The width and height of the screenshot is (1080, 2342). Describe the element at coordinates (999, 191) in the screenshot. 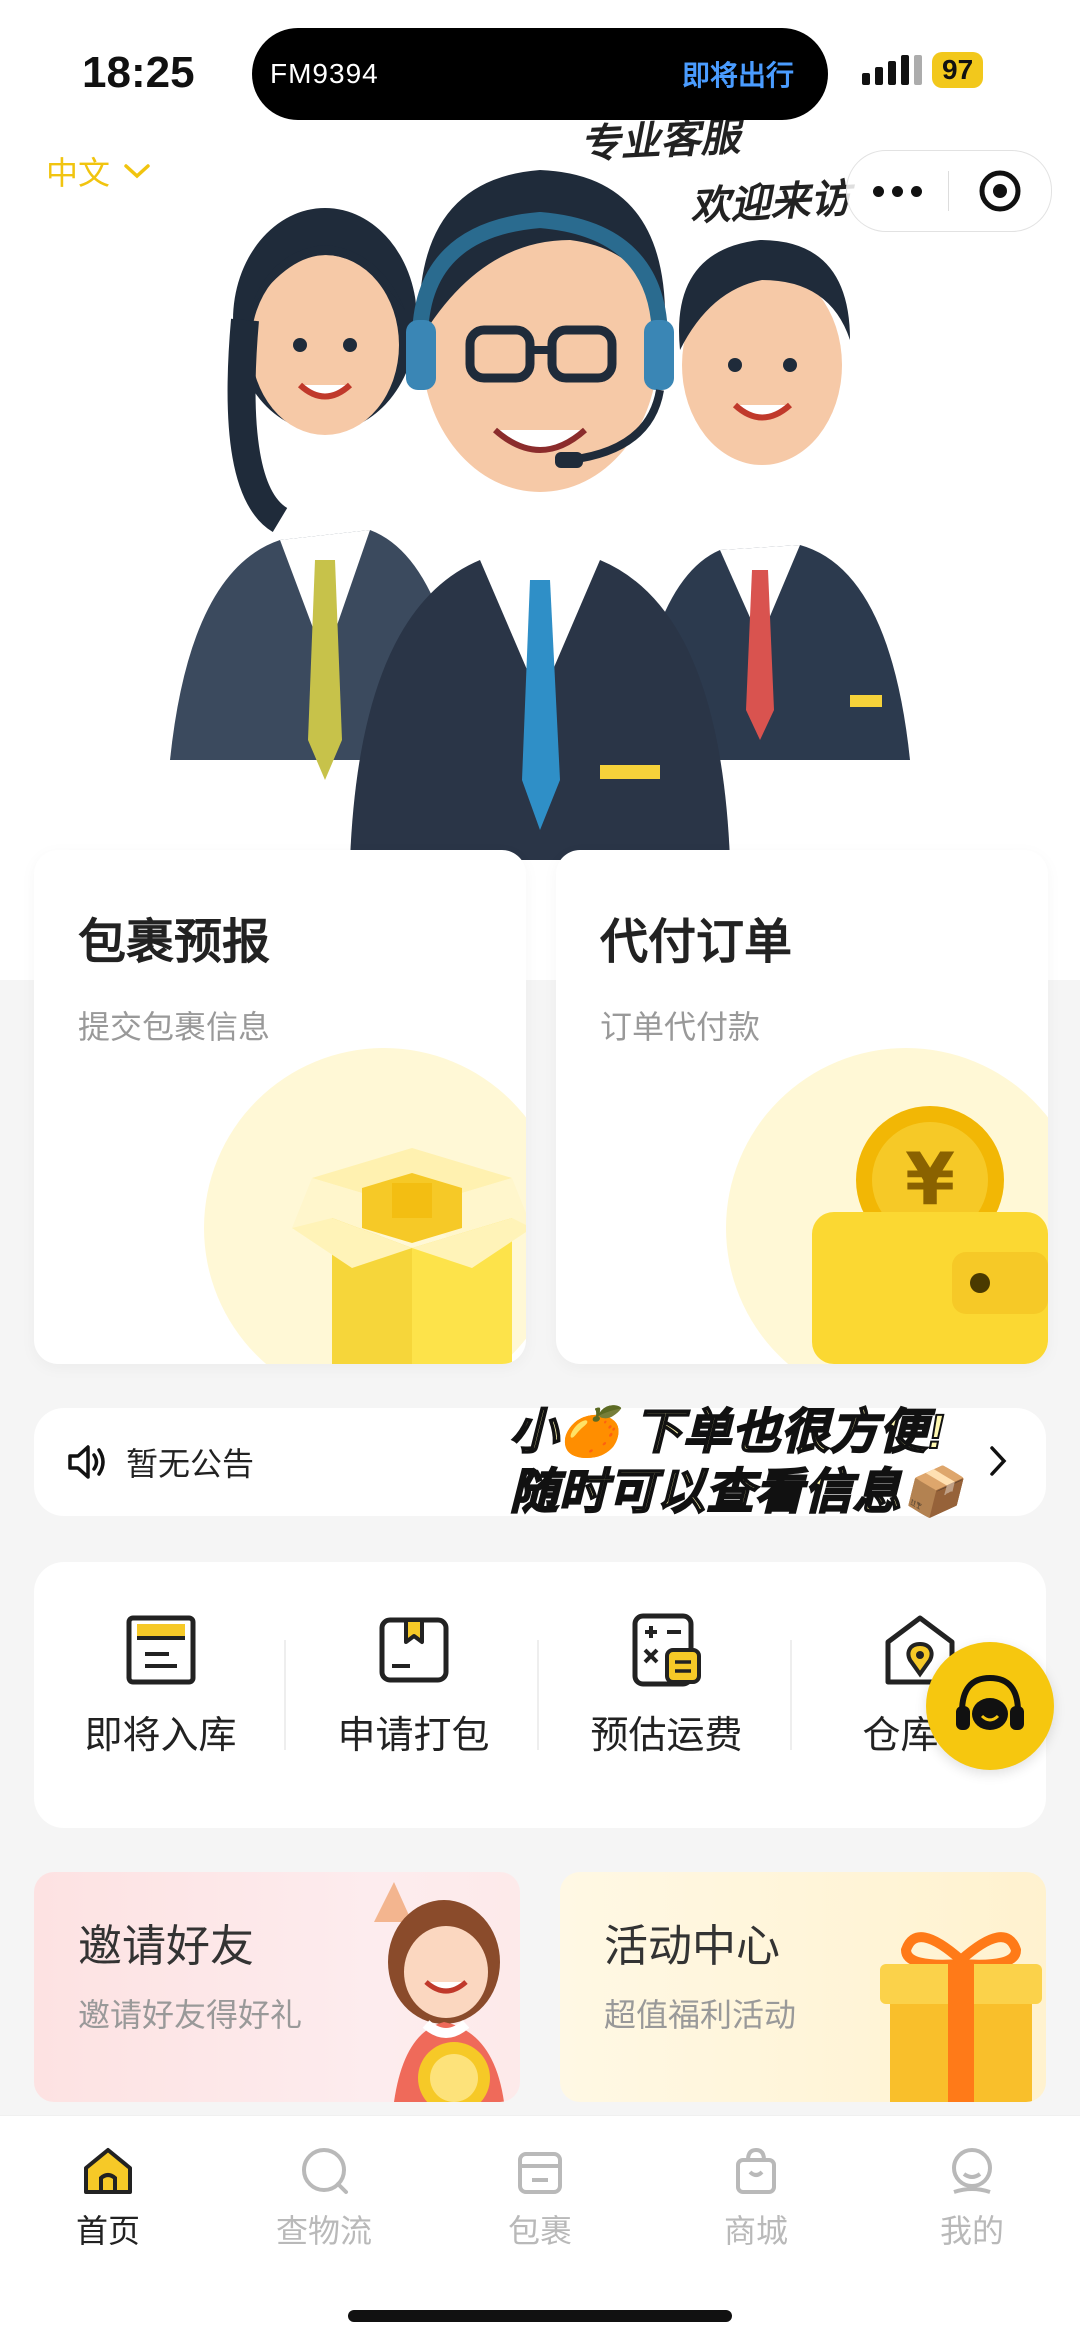

I see `close-target-icon` at that location.